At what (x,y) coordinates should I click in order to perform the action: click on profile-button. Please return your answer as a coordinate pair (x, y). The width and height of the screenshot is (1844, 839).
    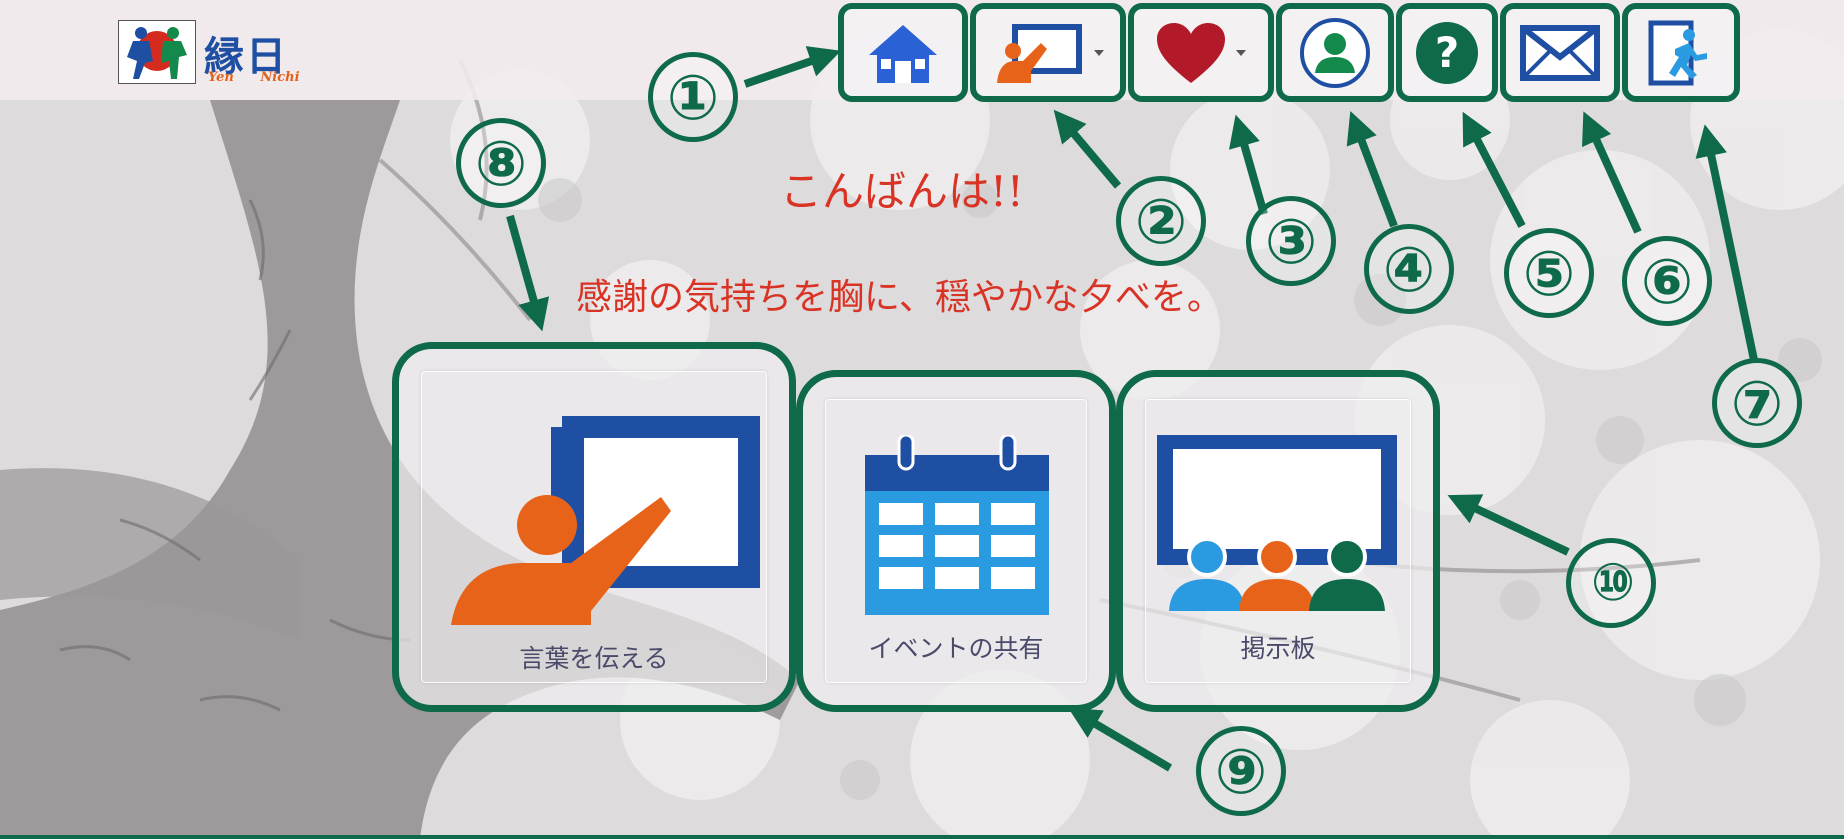
    Looking at the image, I should click on (1335, 52).